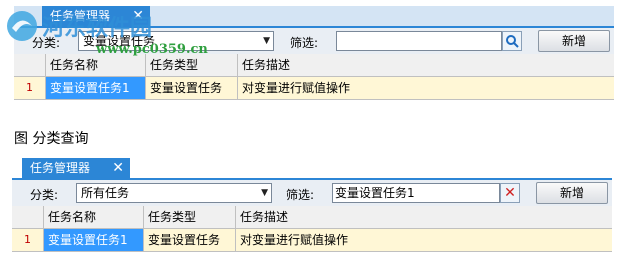 Image resolution: width=640 pixels, height=275 pixels. Describe the element at coordinates (60, 168) in the screenshot. I see `tab-label: 任务管理器` at that location.